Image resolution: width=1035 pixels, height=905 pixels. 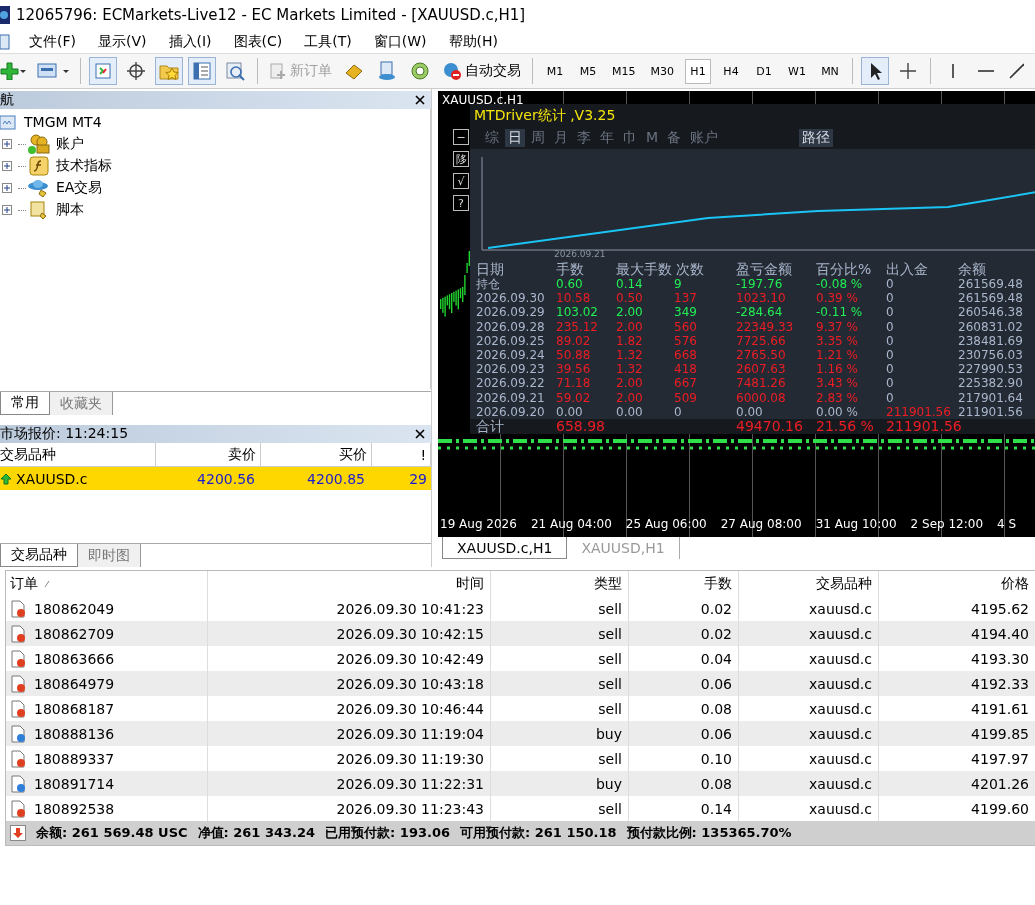 What do you see at coordinates (538, 138) in the screenshot?
I see `period-tab: 周` at bounding box center [538, 138].